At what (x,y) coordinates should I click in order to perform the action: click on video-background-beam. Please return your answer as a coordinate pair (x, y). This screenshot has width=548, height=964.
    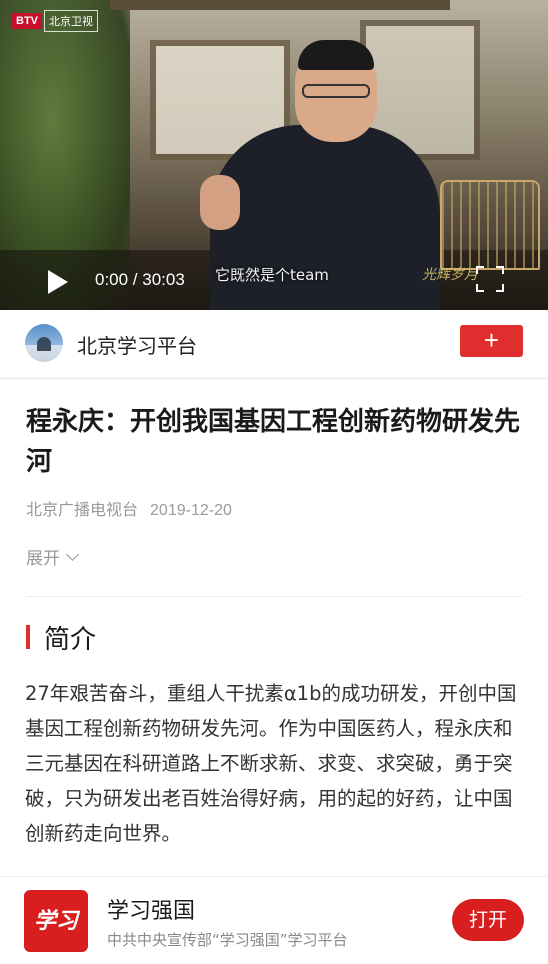
    Looking at the image, I should click on (280, 5).